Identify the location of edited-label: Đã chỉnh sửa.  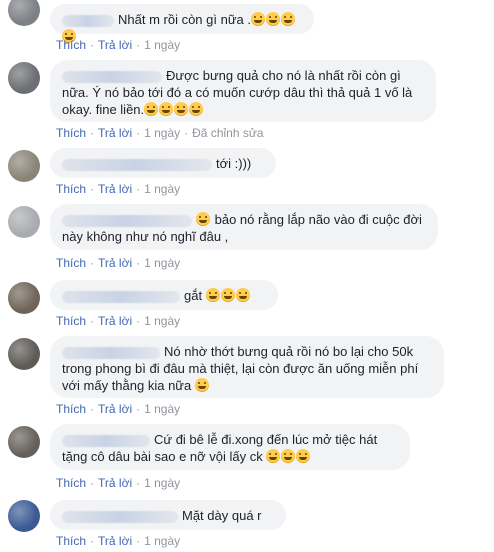
(227, 133).